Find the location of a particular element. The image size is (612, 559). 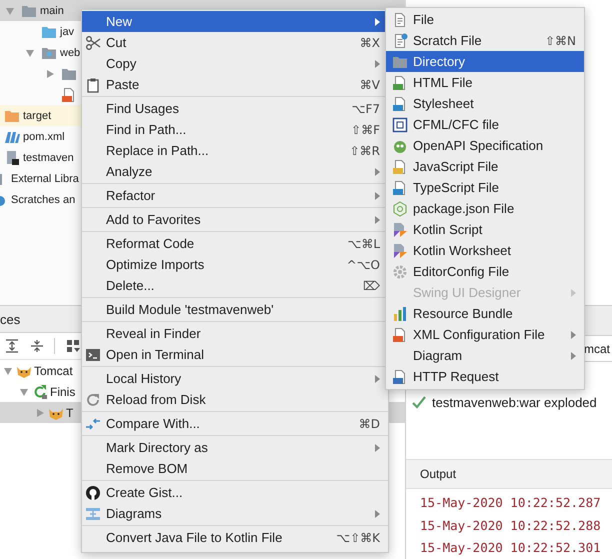

shortcut-label: ⌘X is located at coordinates (370, 43).